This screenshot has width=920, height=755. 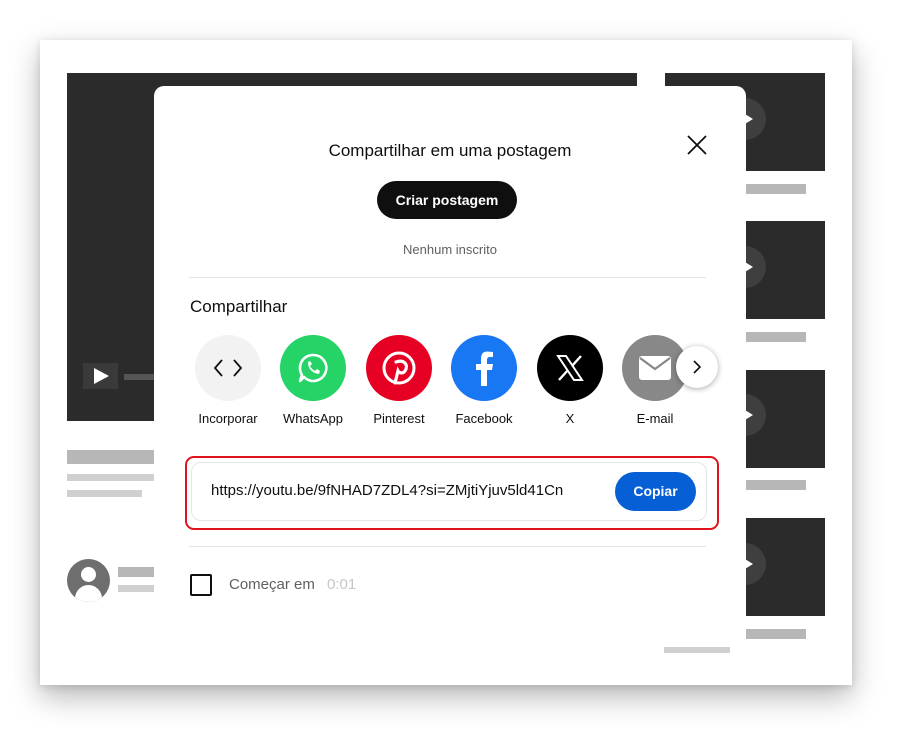 I want to click on player-play-button, so click(x=100, y=376).